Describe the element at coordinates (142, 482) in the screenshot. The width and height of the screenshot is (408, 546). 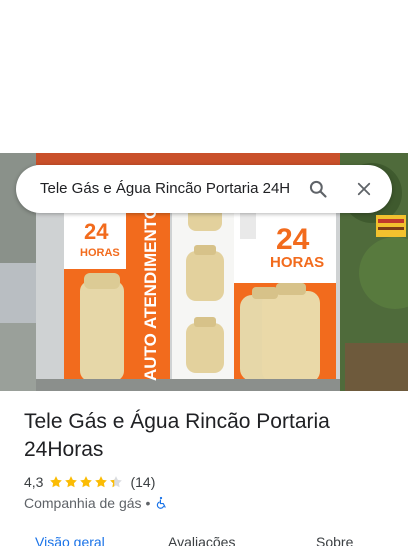
I see `review-count: (14)` at that location.